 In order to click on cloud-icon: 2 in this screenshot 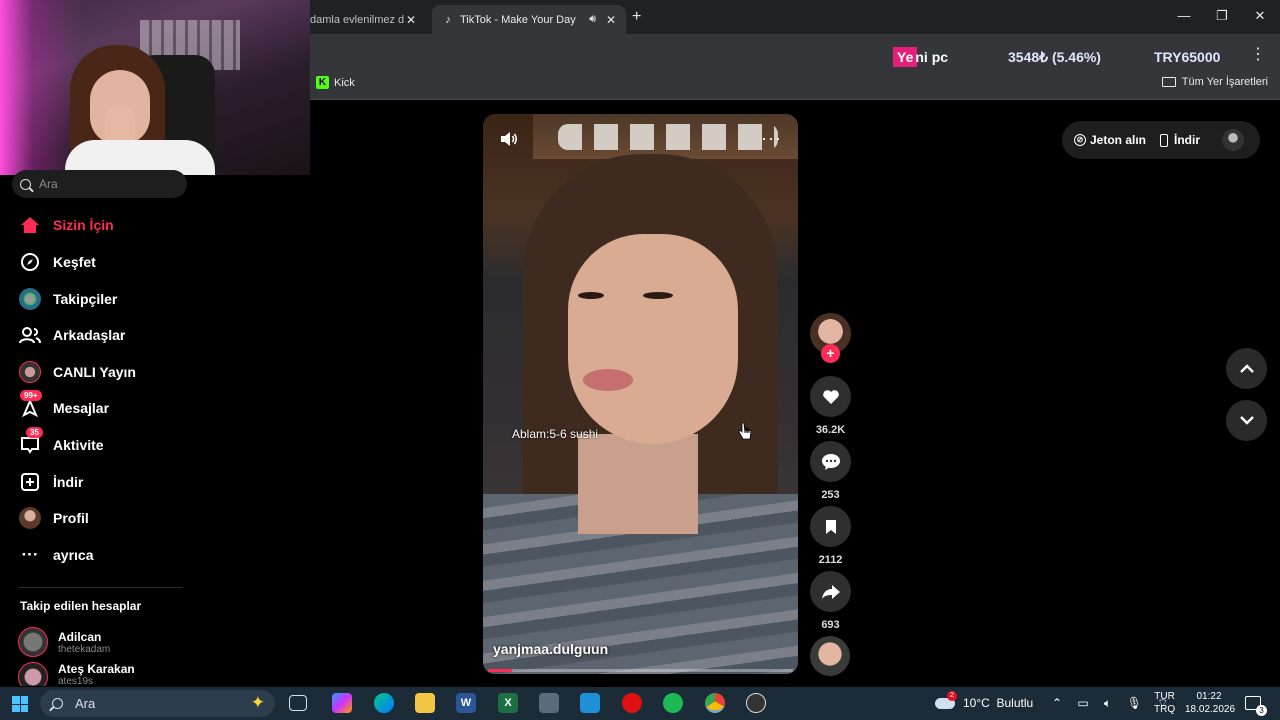, I will do `click(946, 699)`.